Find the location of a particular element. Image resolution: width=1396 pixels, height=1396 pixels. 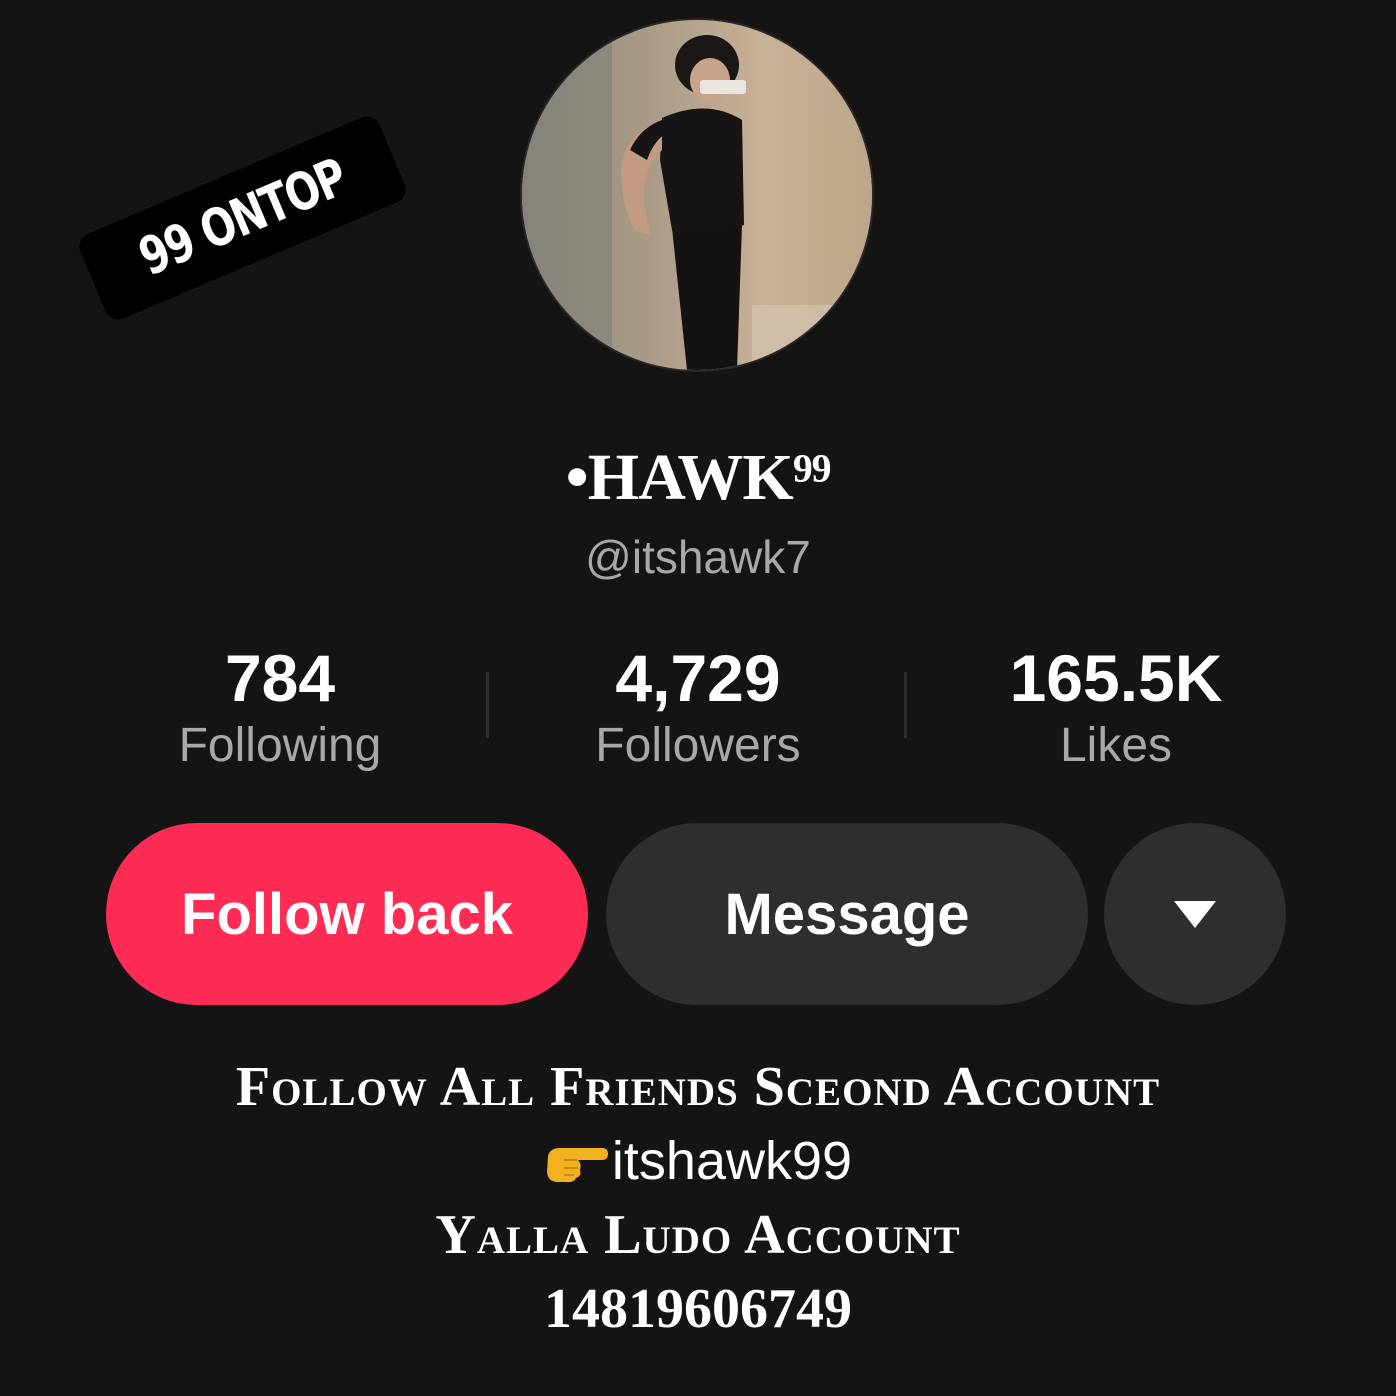

stat-likes: 165.5K Likes is located at coordinates (1116, 708).